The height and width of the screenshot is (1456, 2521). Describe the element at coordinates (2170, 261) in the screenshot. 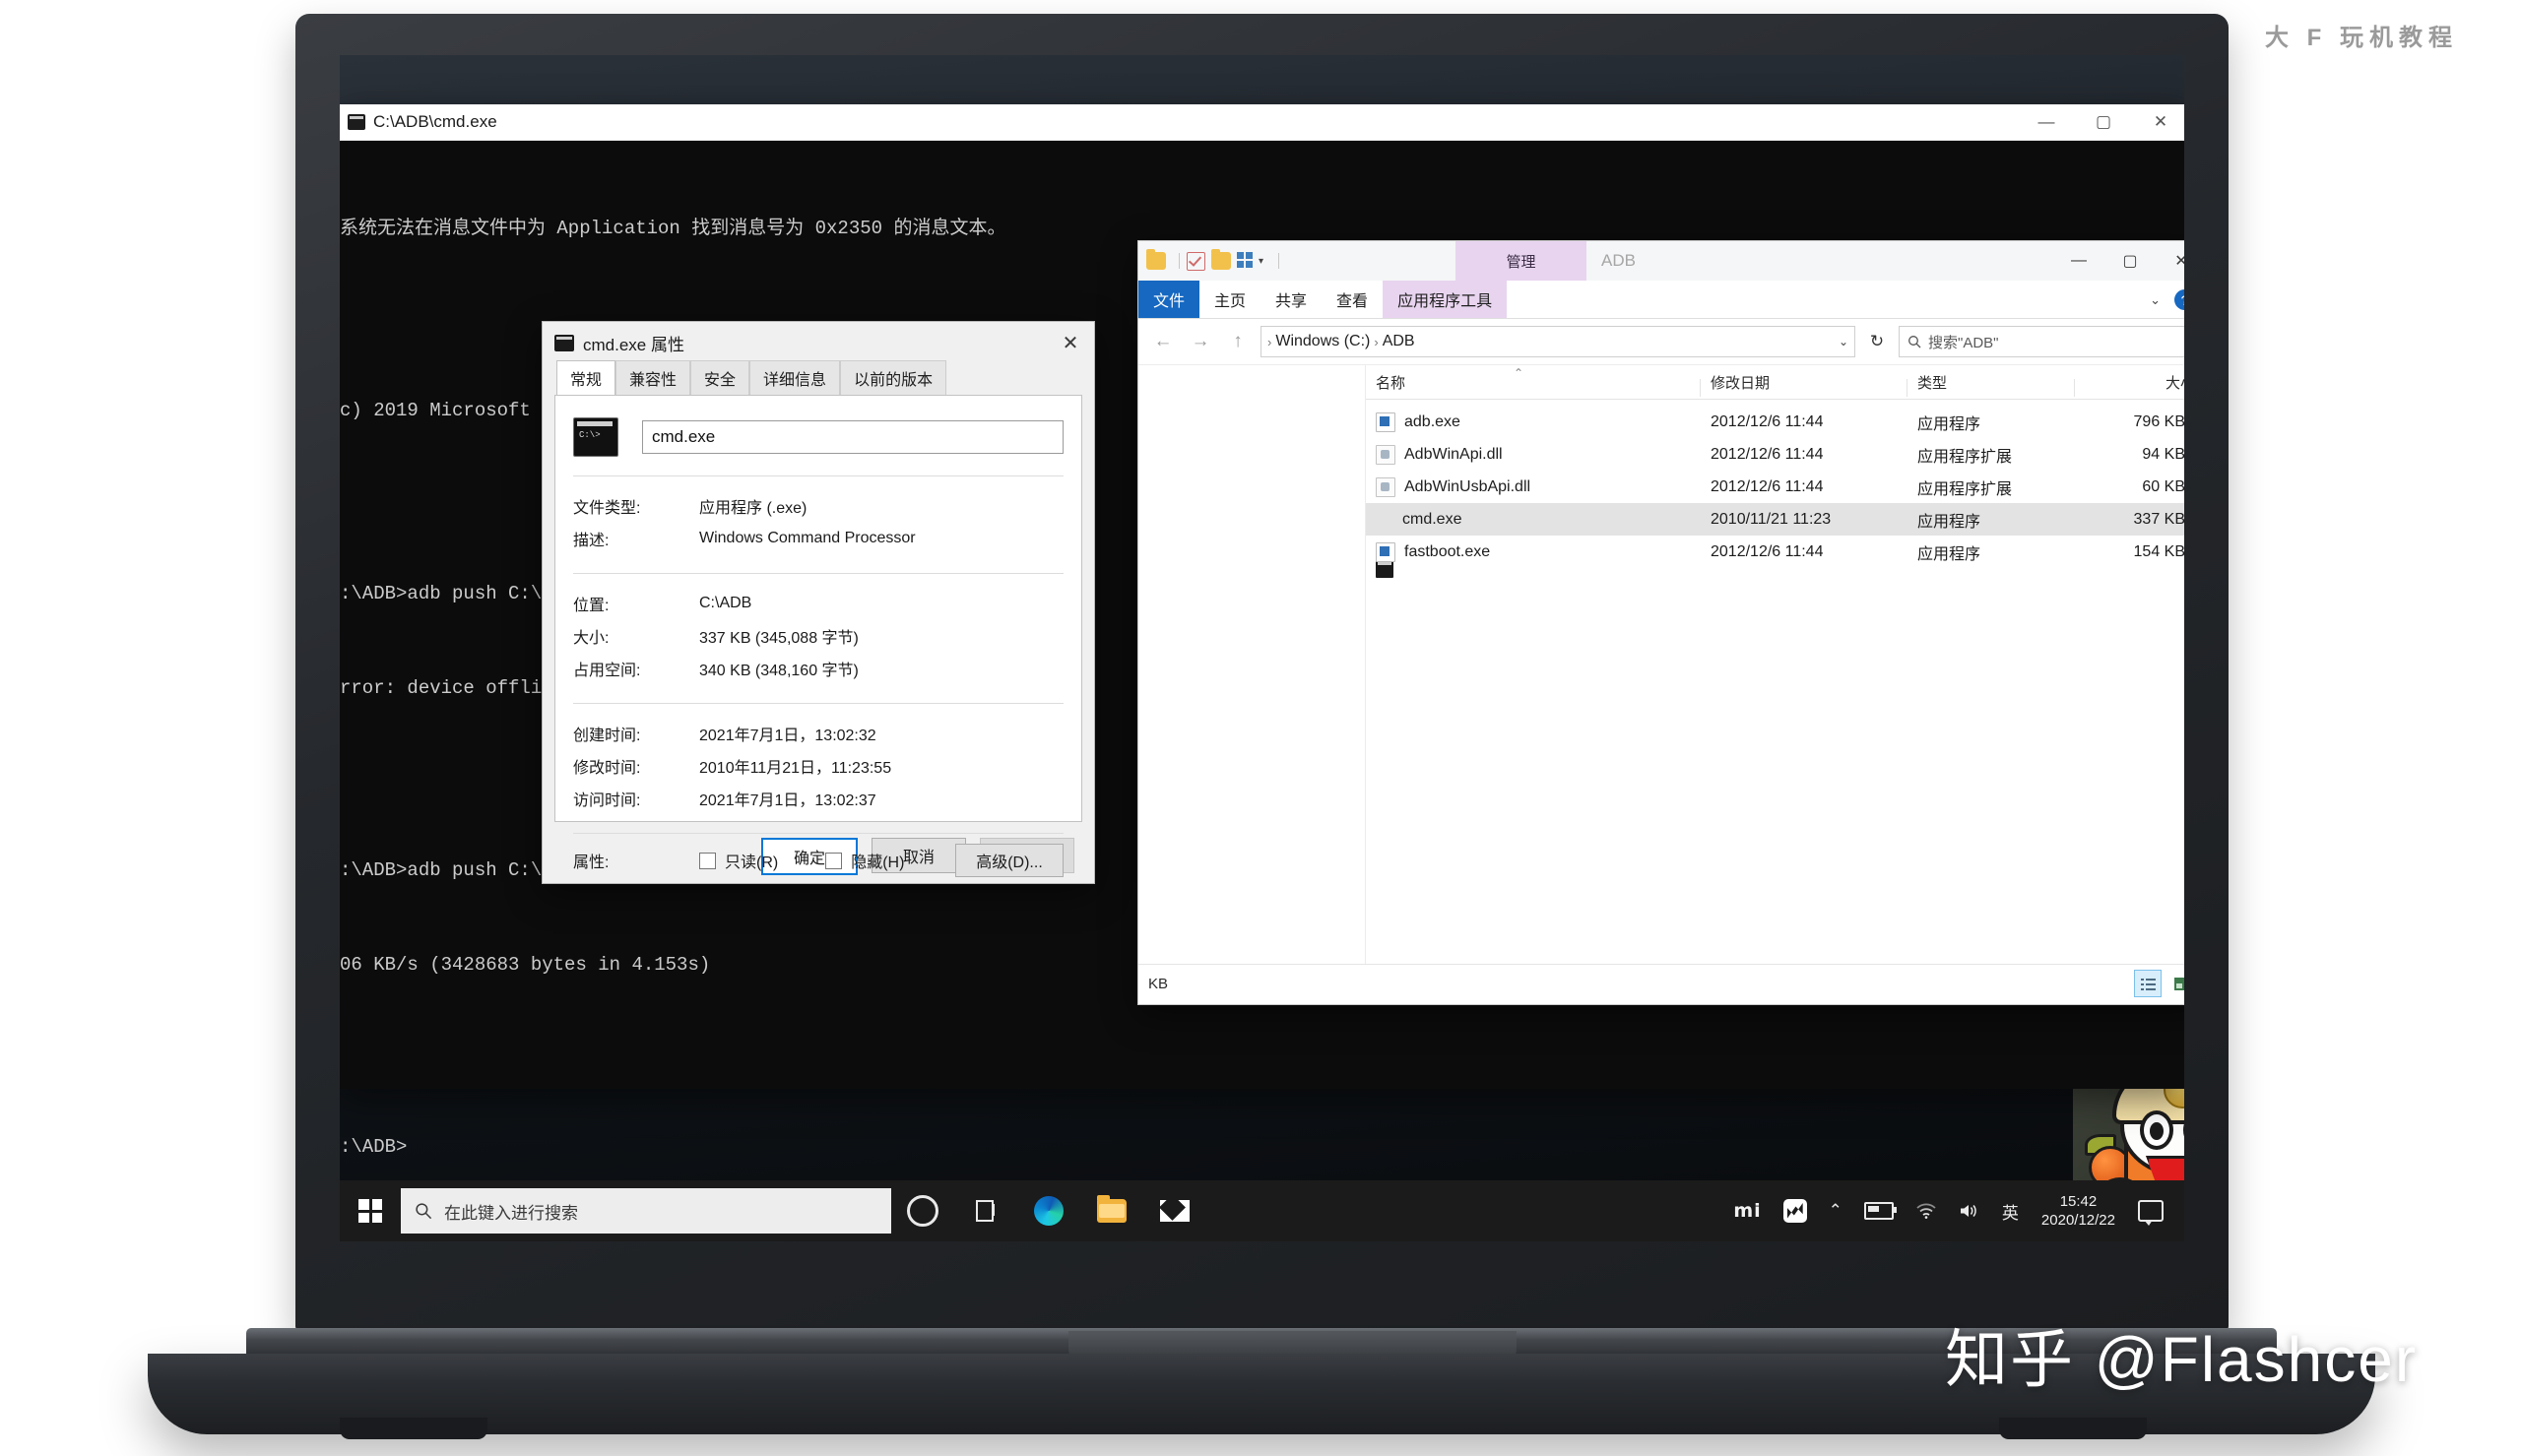

I see `explorer-close-button: ✕` at that location.